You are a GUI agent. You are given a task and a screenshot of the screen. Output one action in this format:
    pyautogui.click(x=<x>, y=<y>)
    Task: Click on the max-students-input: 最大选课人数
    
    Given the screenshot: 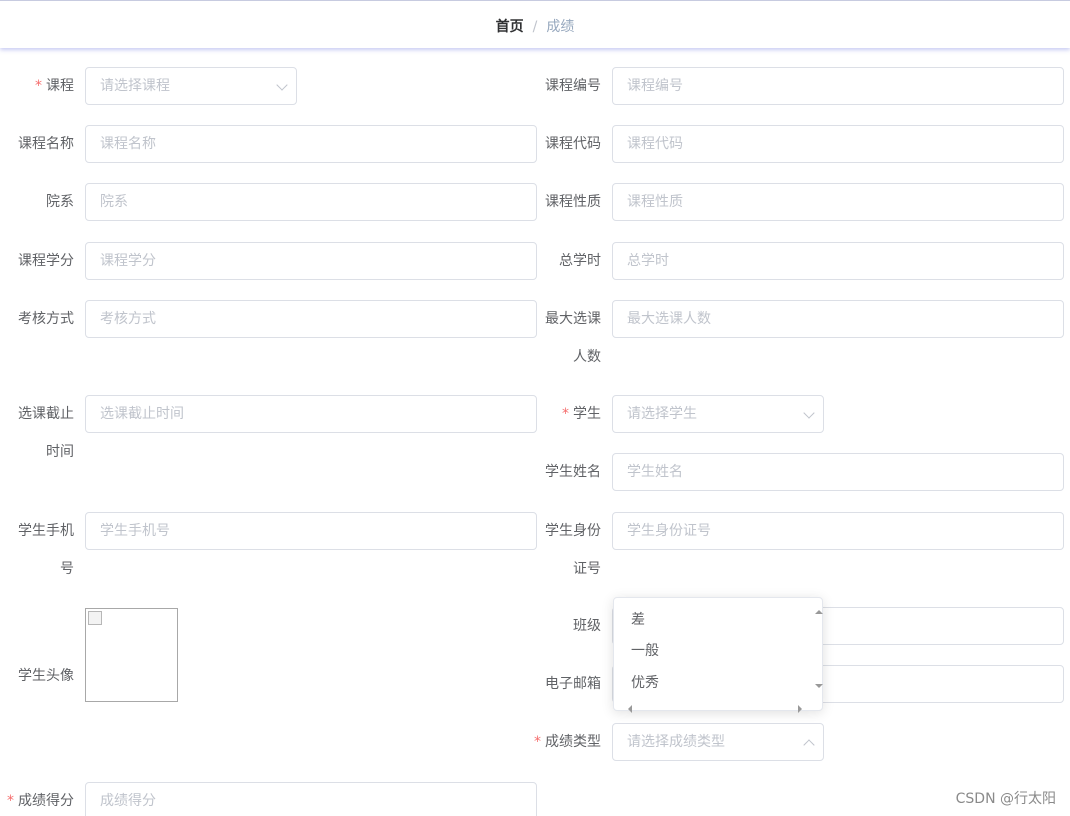 What is the action you would take?
    pyautogui.click(x=838, y=319)
    